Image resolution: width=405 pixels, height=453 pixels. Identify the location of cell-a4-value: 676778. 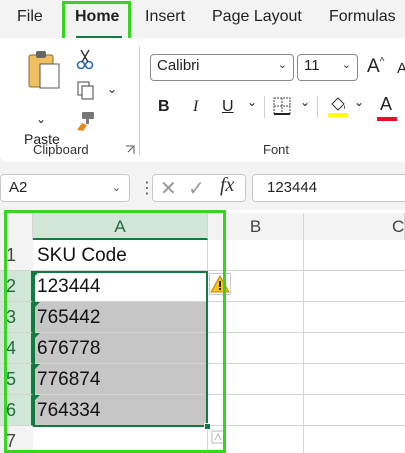
(69, 348).